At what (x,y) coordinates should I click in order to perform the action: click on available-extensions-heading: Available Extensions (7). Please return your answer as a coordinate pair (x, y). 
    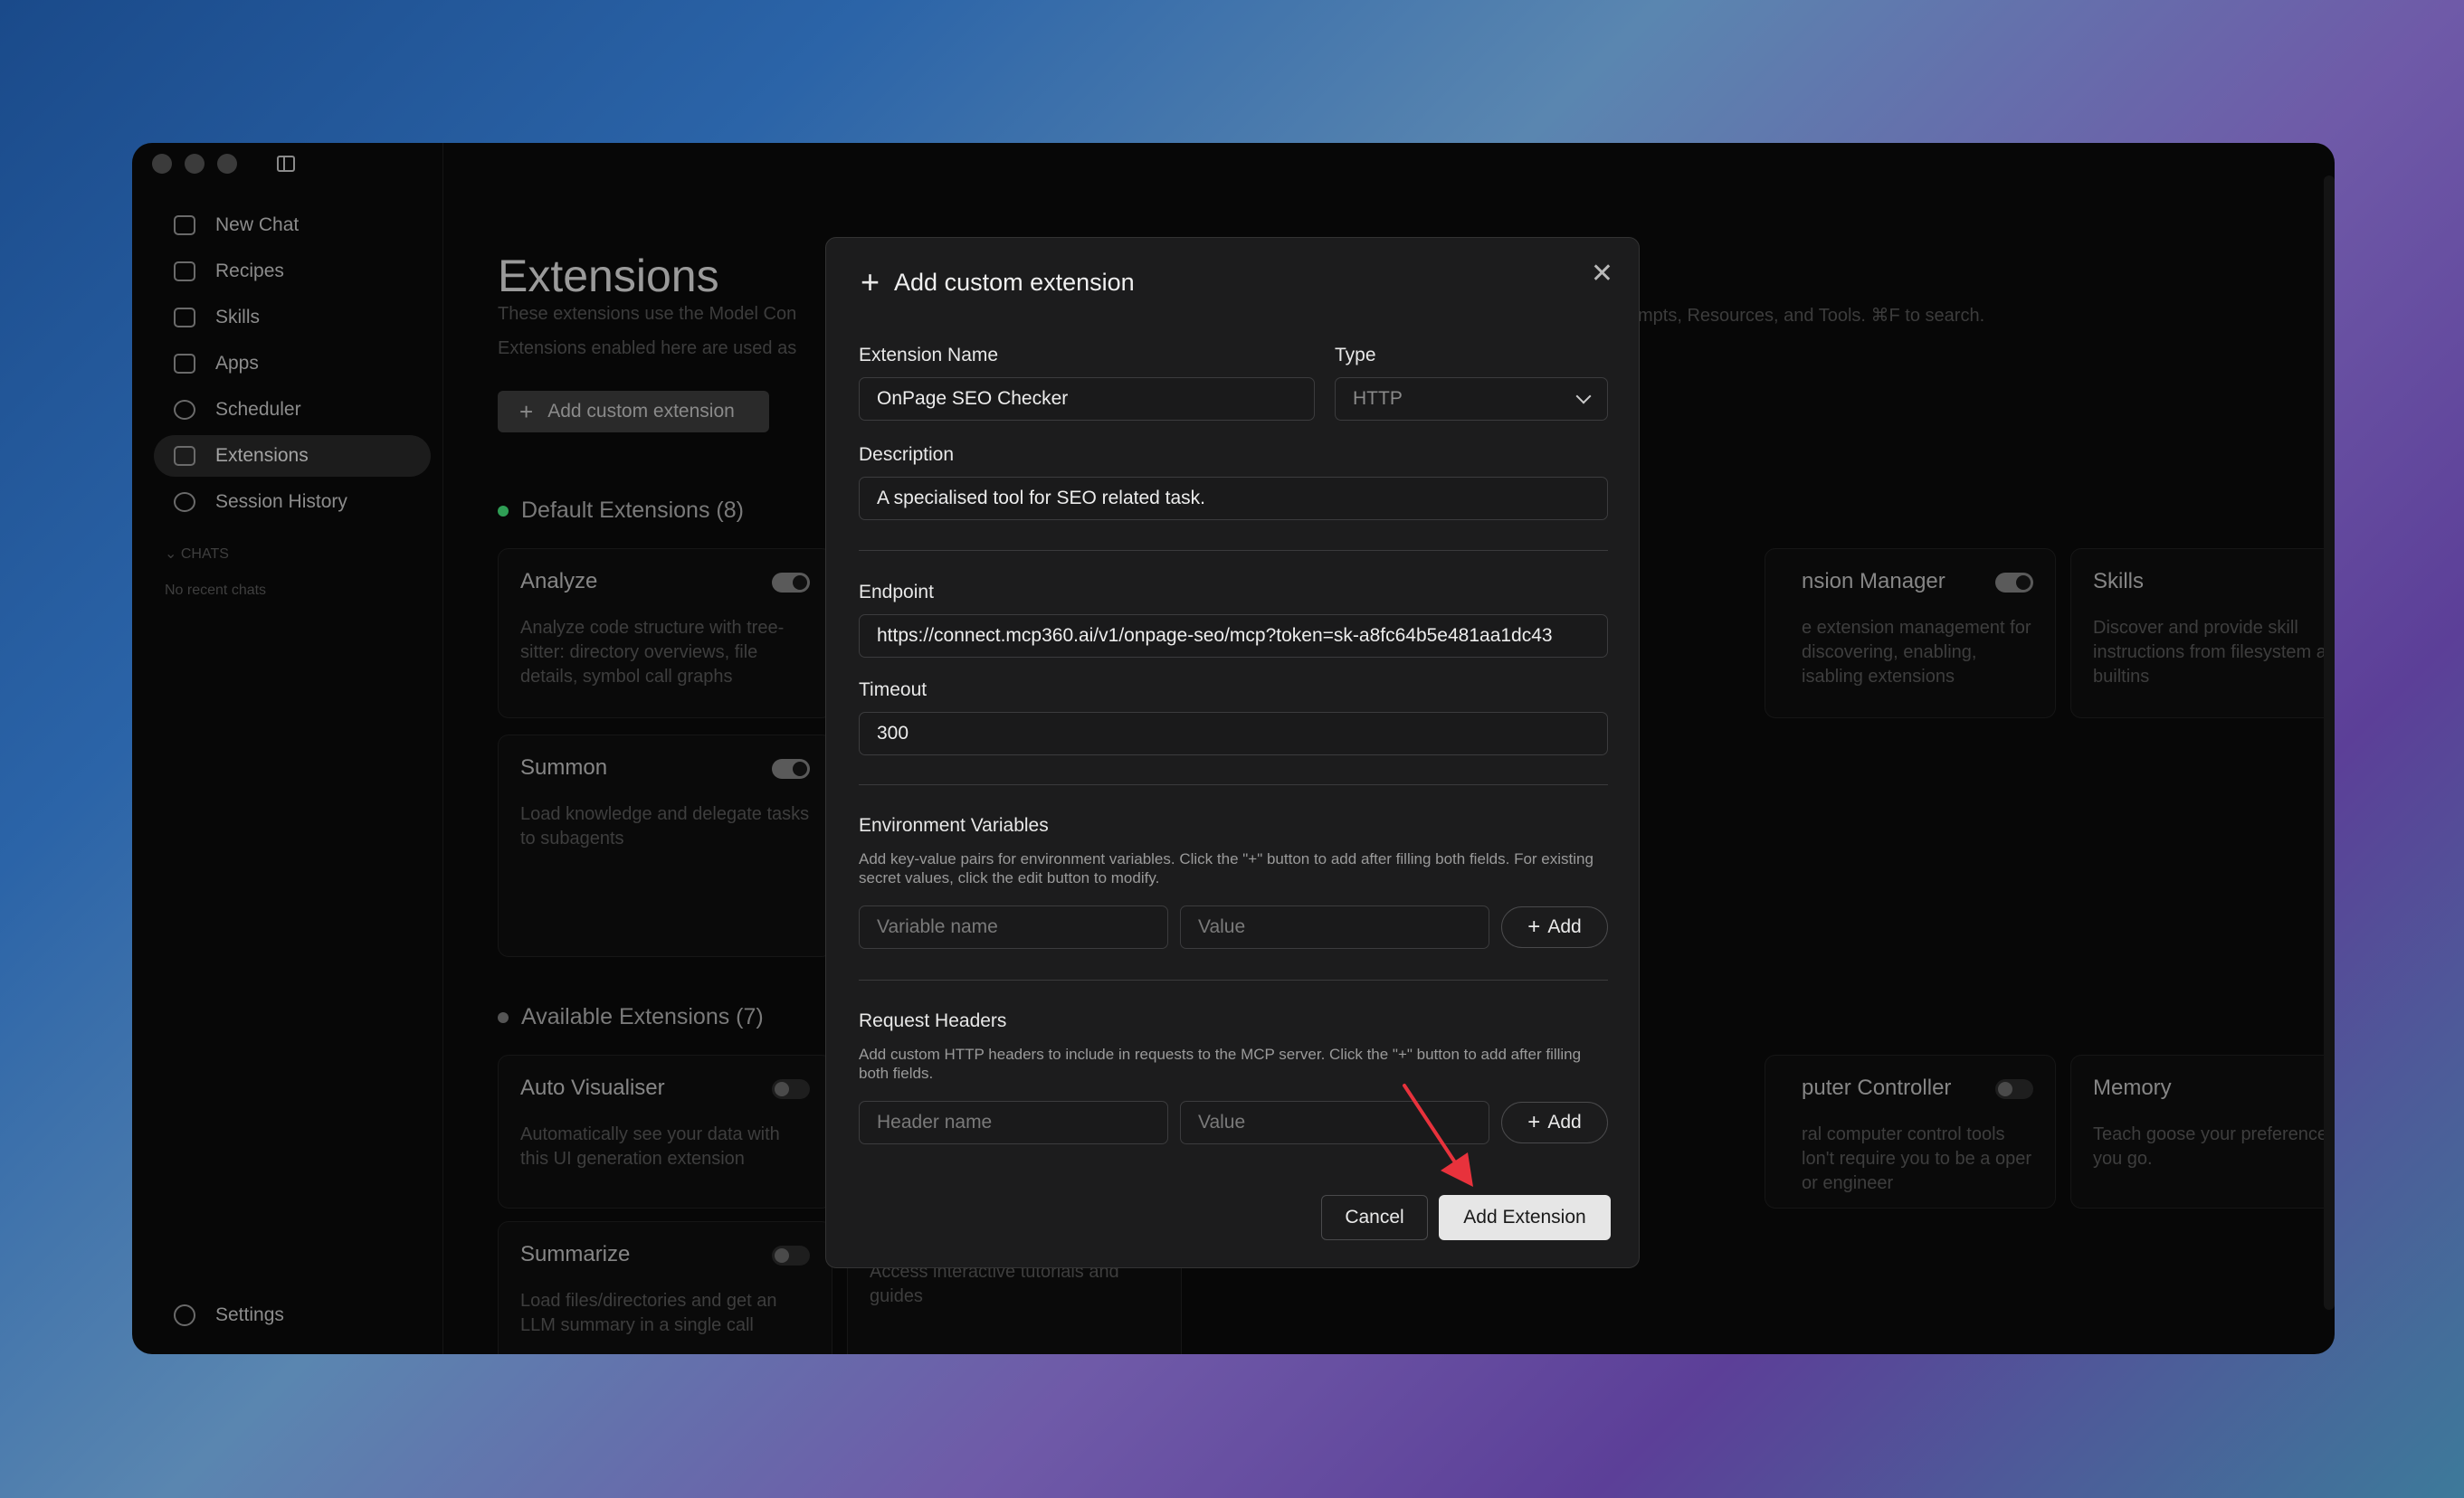
    Looking at the image, I should click on (631, 1017).